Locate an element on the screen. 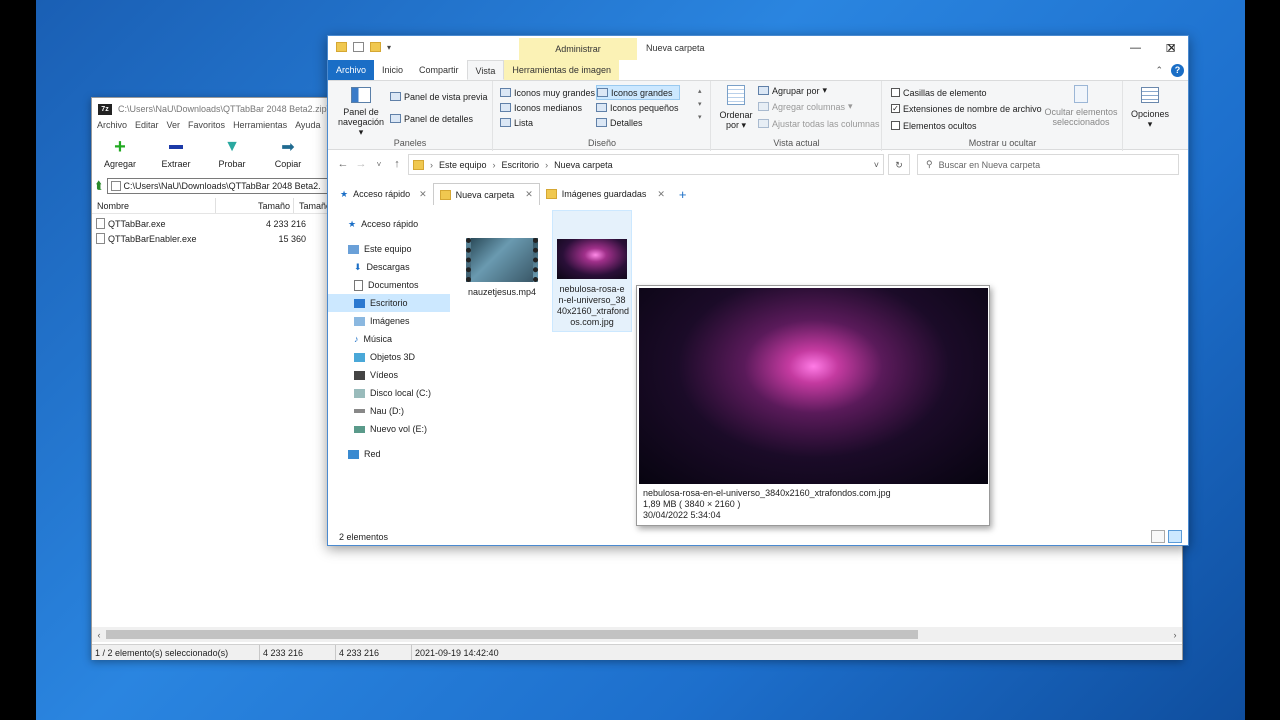  copiar-button: ➡ Copiar is located at coordinates (288, 156).